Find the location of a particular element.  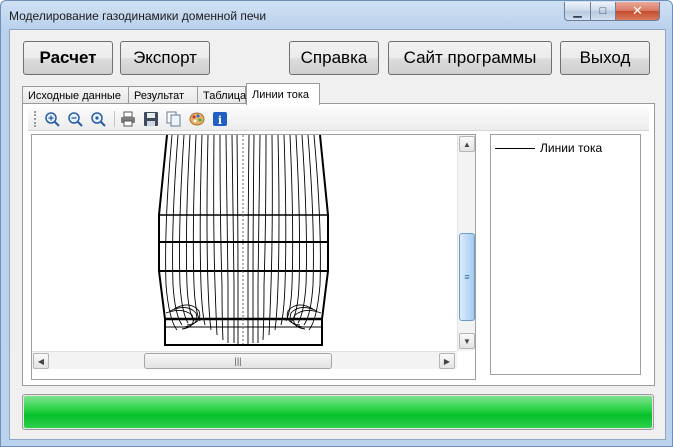

info-icon: i is located at coordinates (220, 119).